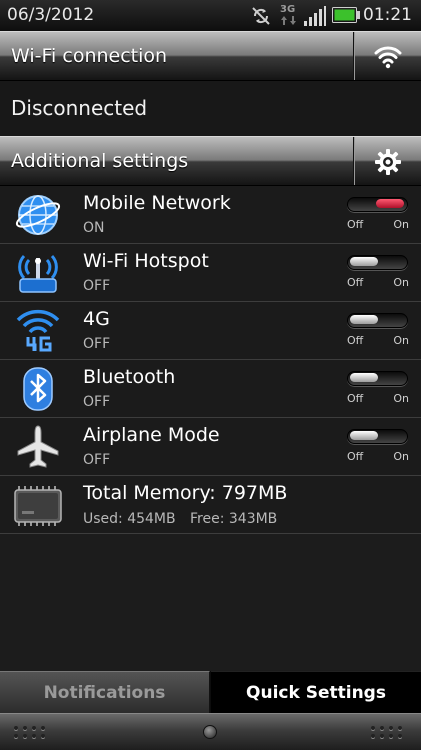 Image resolution: width=421 pixels, height=750 pixels. I want to click on setting-row-wifi-hotspot: Wi-Fi Hotspot OFF Off On, so click(210, 273).